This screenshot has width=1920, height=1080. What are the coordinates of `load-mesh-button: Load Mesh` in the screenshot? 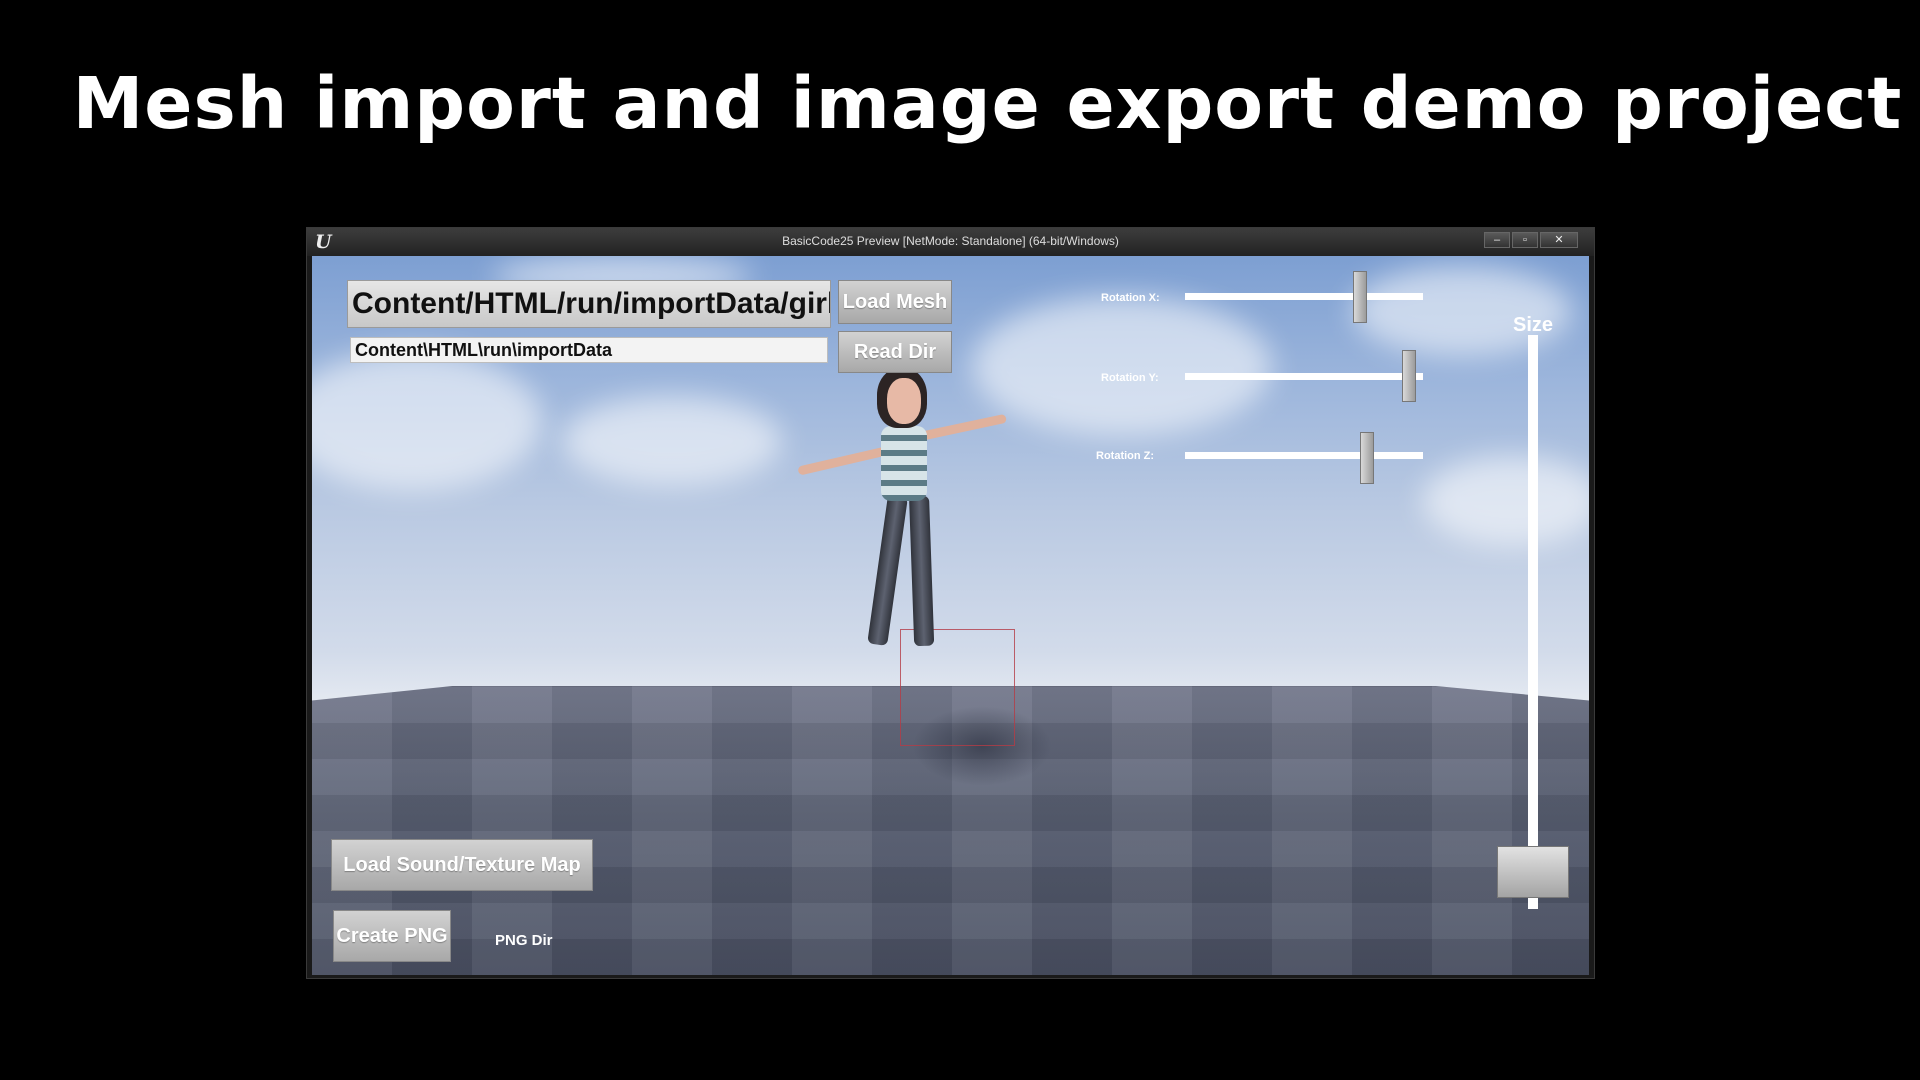 It's located at (895, 302).